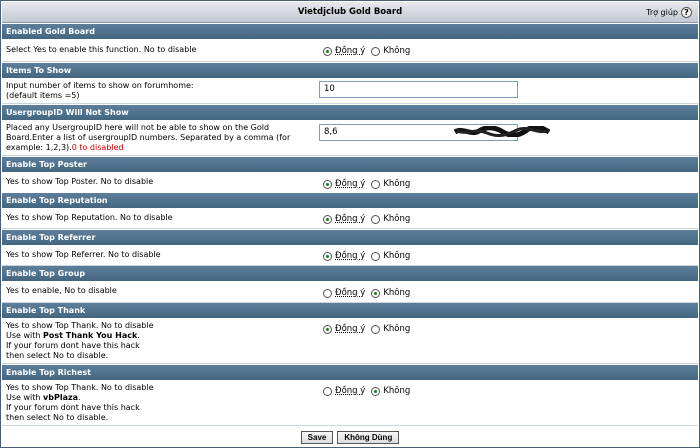 This screenshot has height=448, width=700. Describe the element at coordinates (350, 372) in the screenshot. I see `section-top-richest: Enable Top Richest` at that location.